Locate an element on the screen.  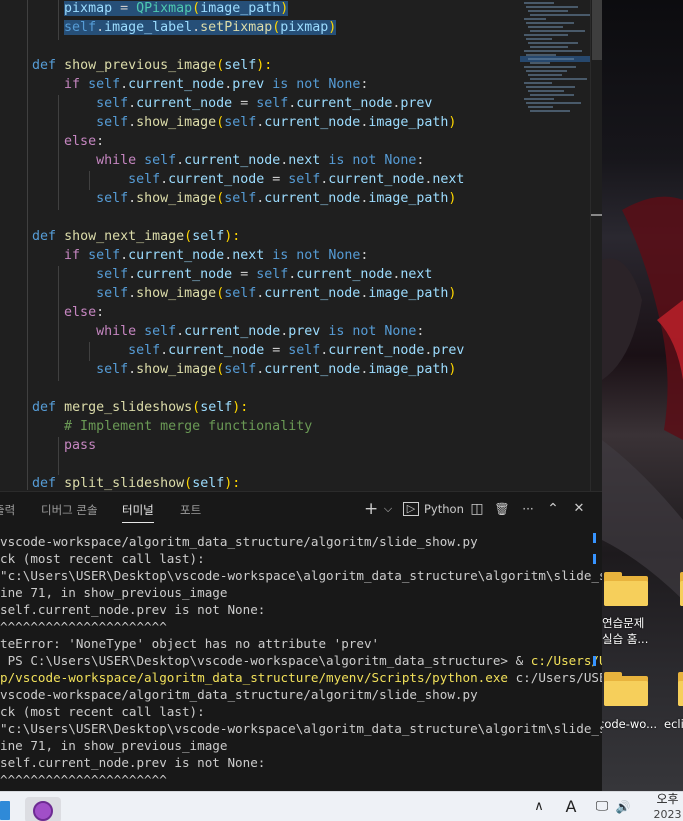
tab-terminal: 터미널 is located at coordinates (138, 512).